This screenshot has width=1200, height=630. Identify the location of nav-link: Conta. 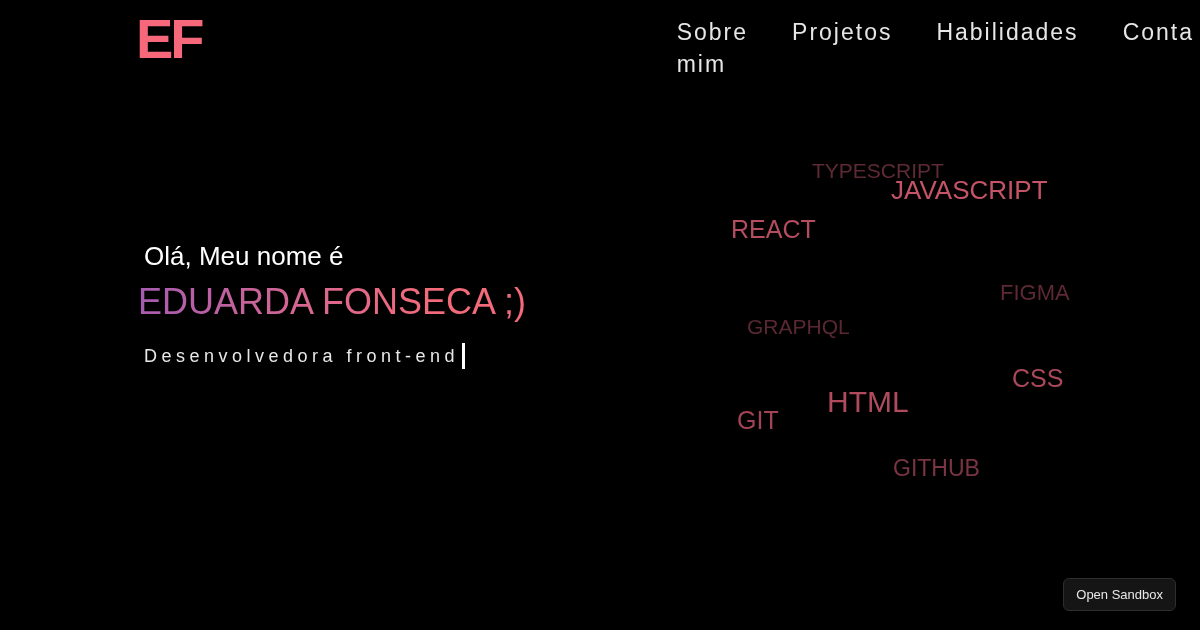
(1158, 32).